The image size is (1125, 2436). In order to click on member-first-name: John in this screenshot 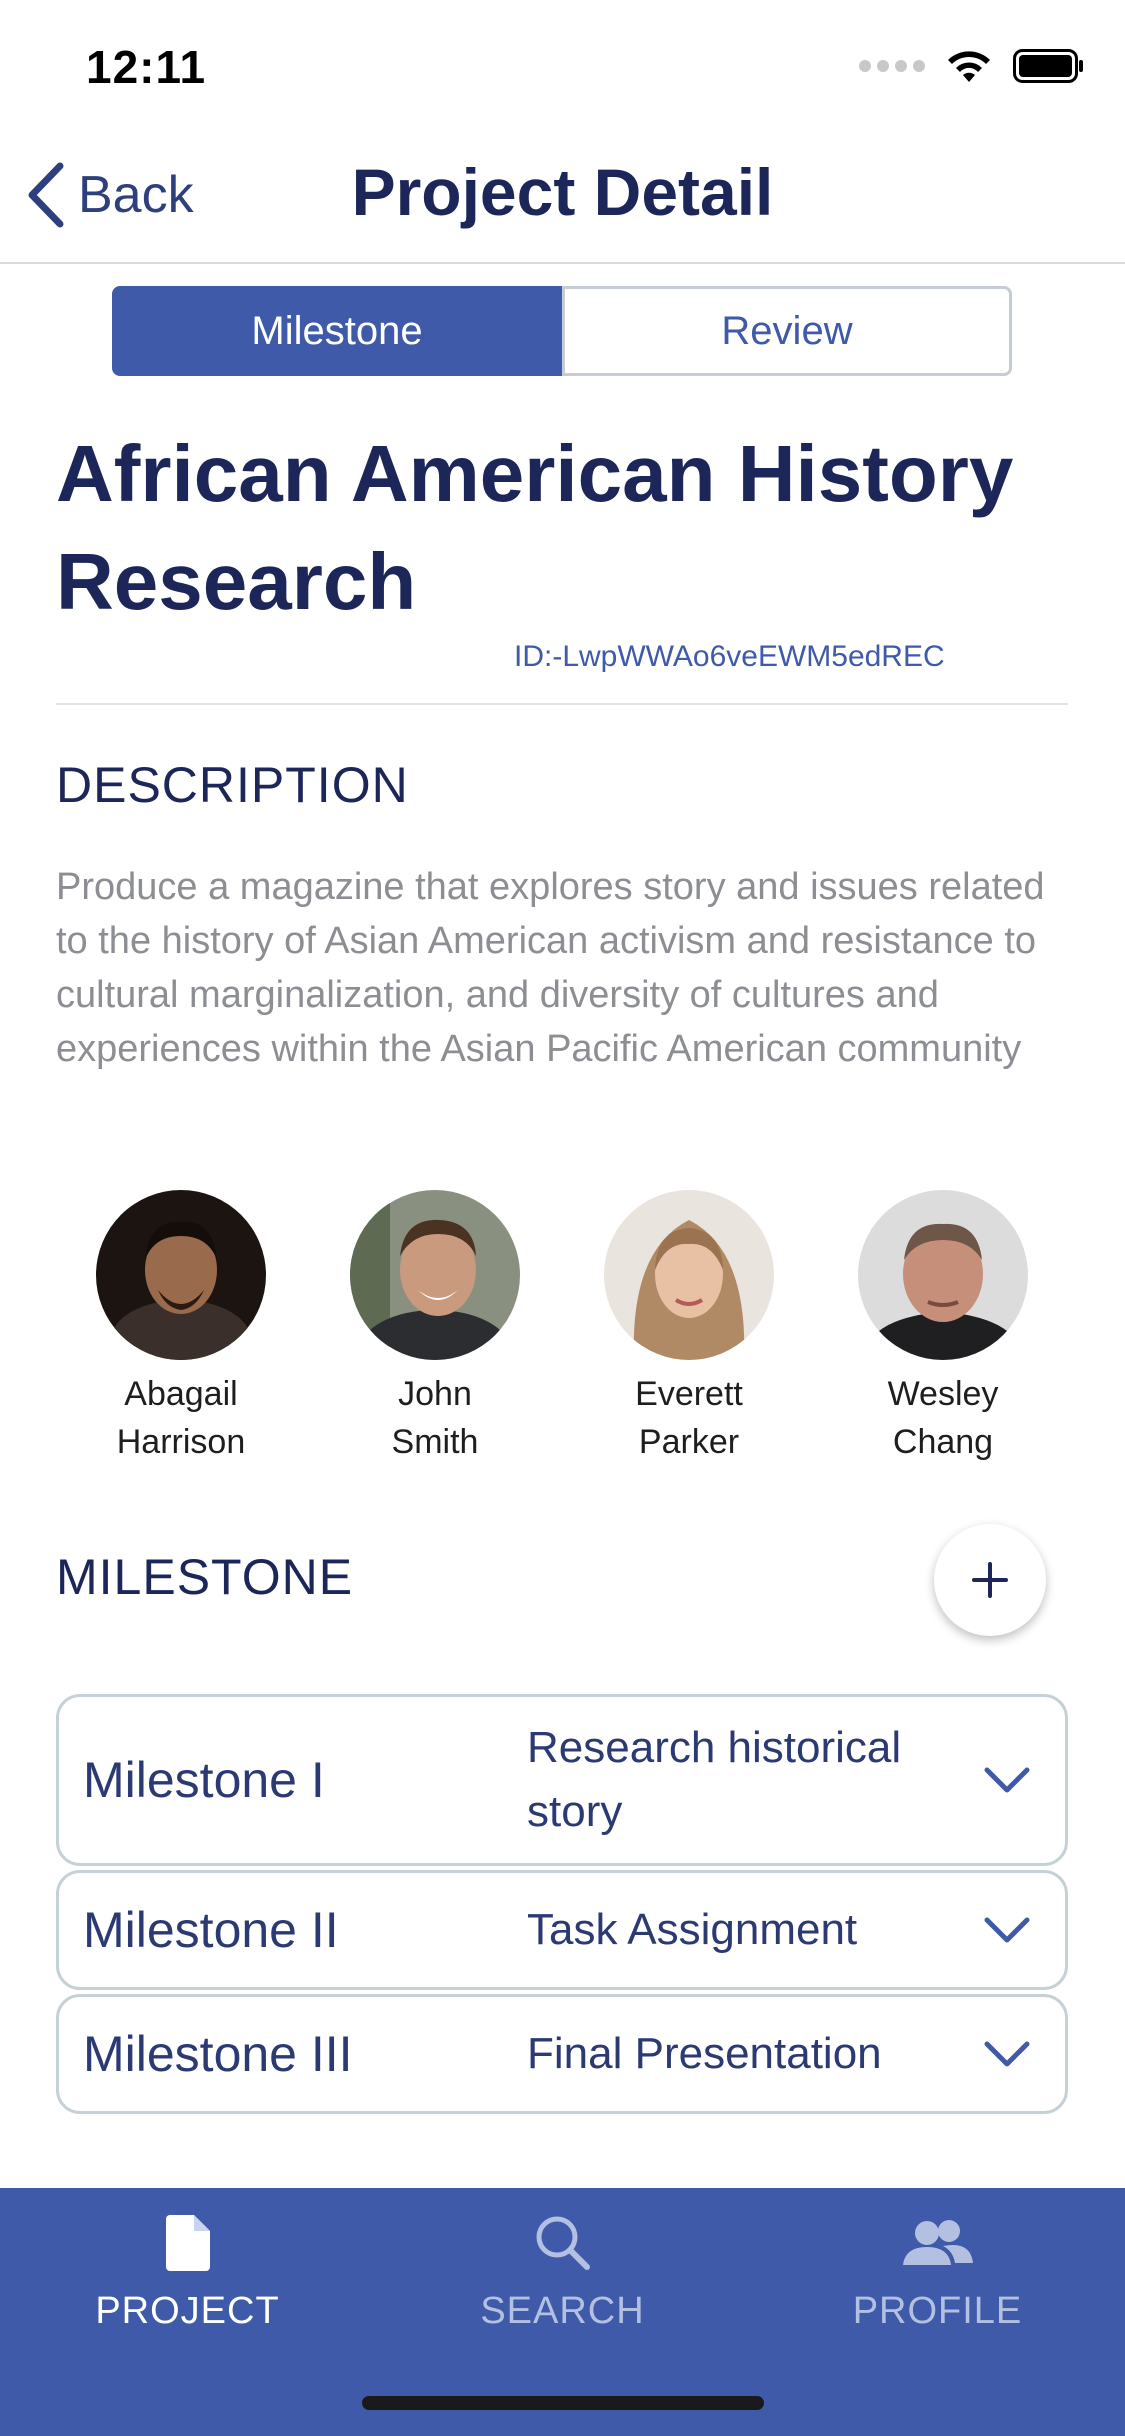, I will do `click(435, 1394)`.